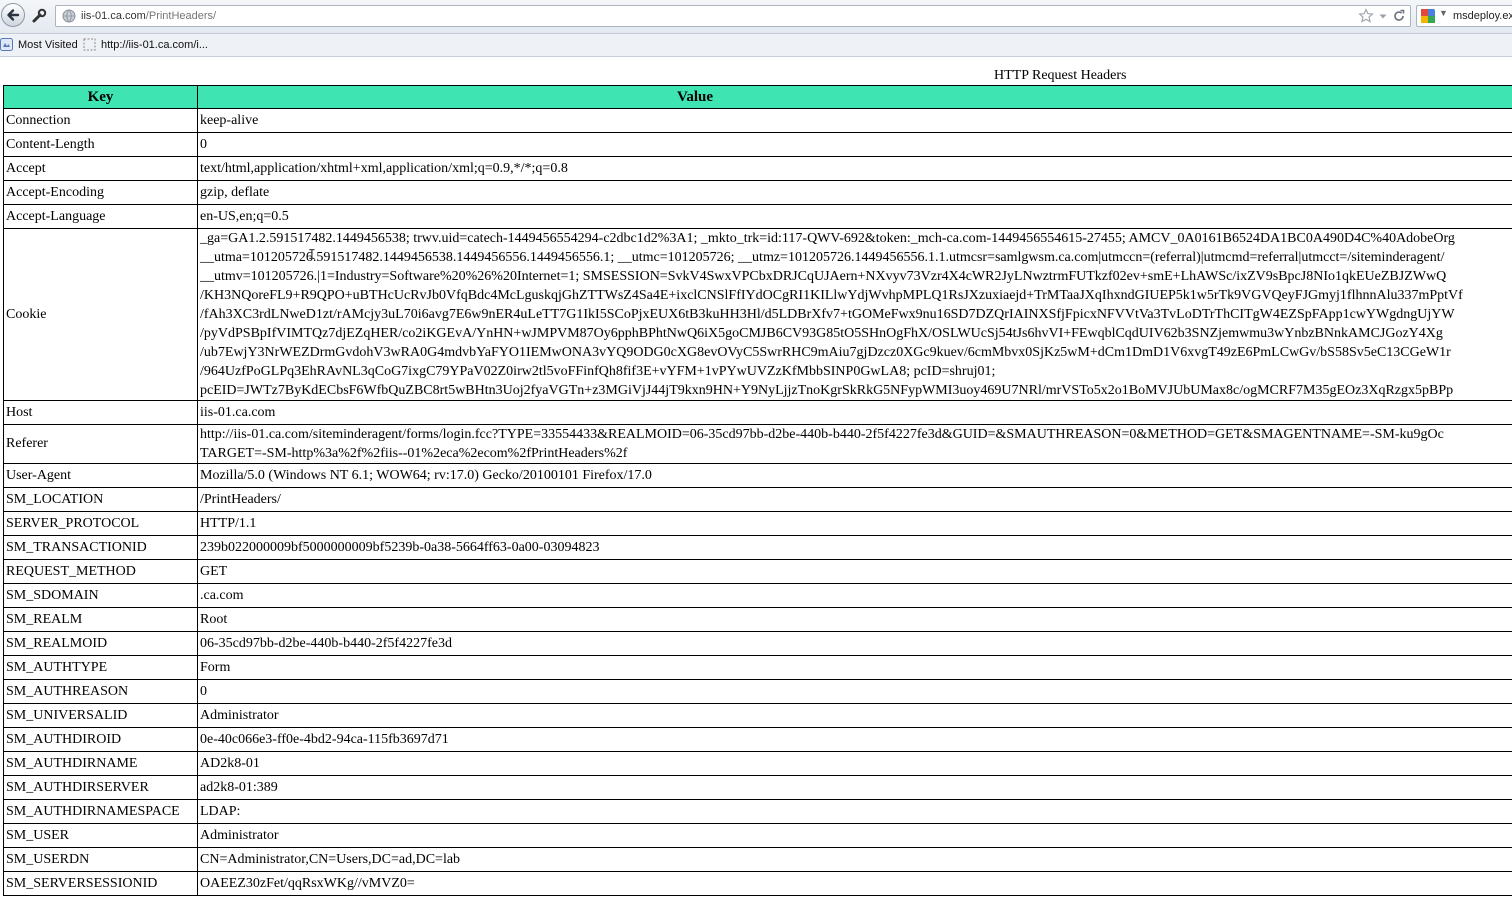 The width and height of the screenshot is (1512, 900). What do you see at coordinates (854, 499) in the screenshot?
I see `header-value-cell: /PrintHeaders/` at bounding box center [854, 499].